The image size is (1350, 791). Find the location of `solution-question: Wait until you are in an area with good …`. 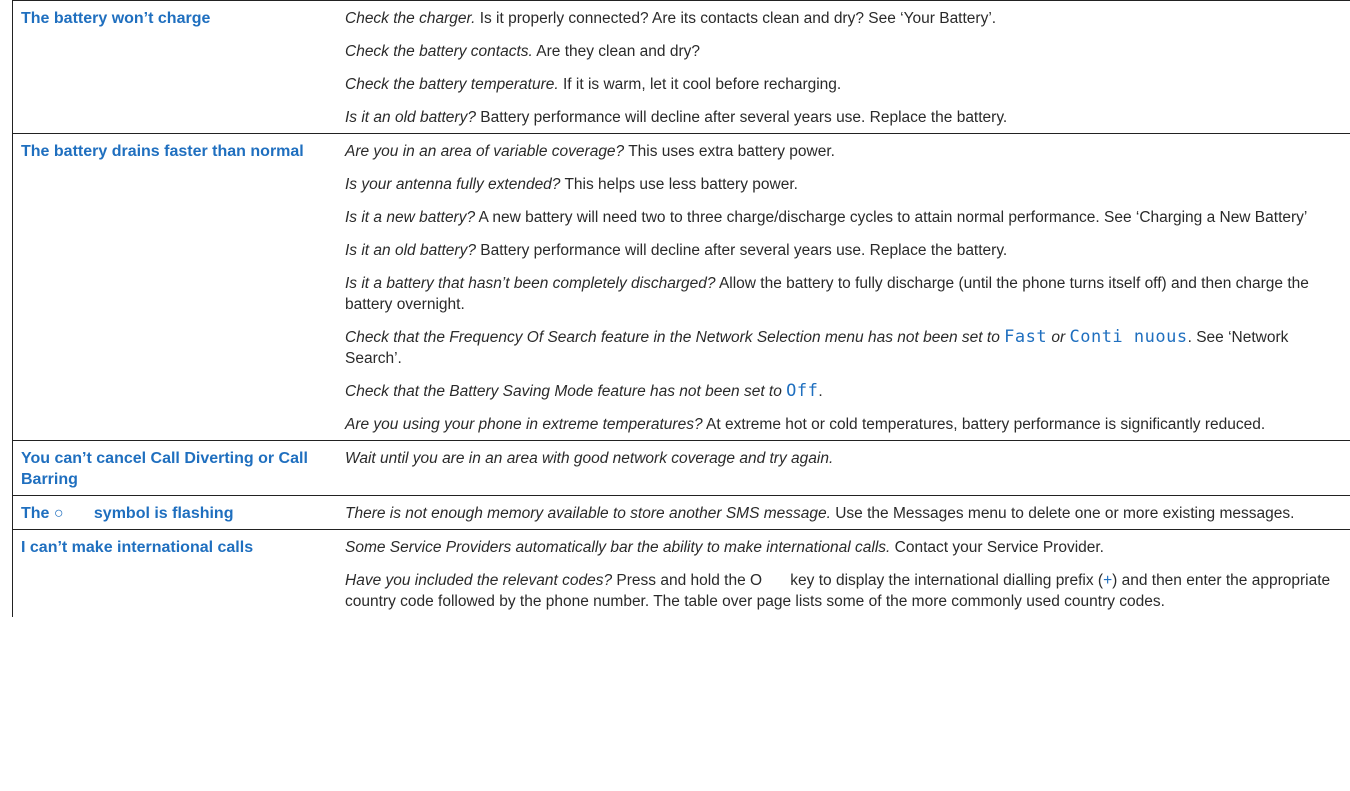

solution-question: Wait until you are in an area with good … is located at coordinates (589, 458).